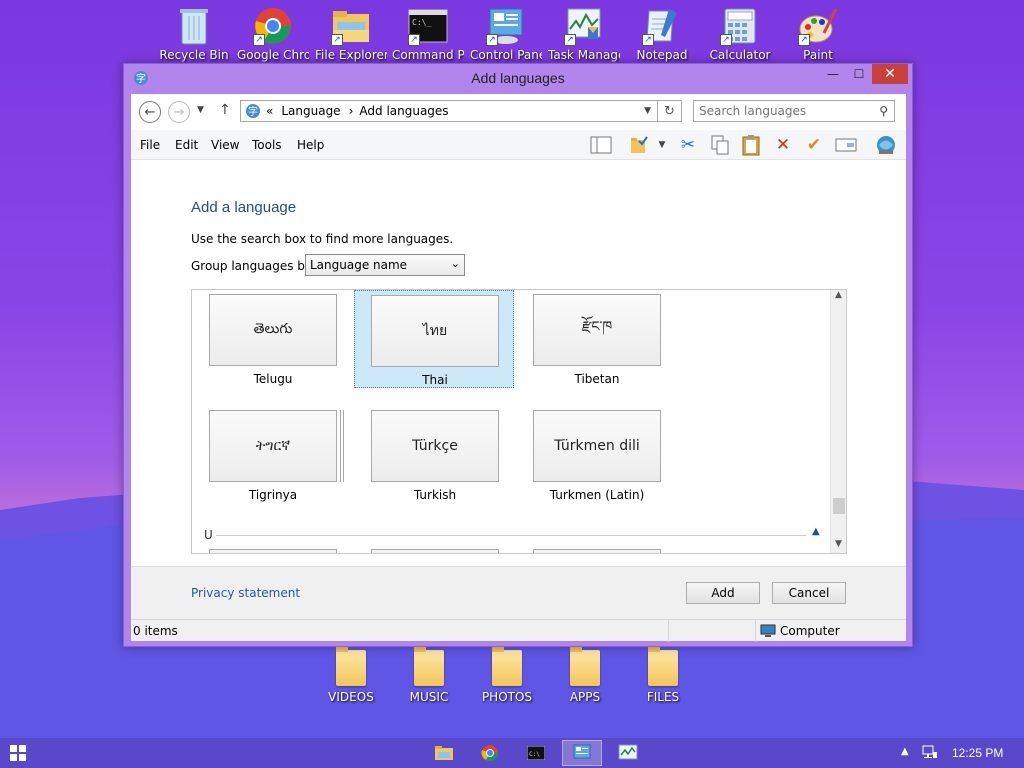  I want to click on network-globe-icon, so click(886, 145).